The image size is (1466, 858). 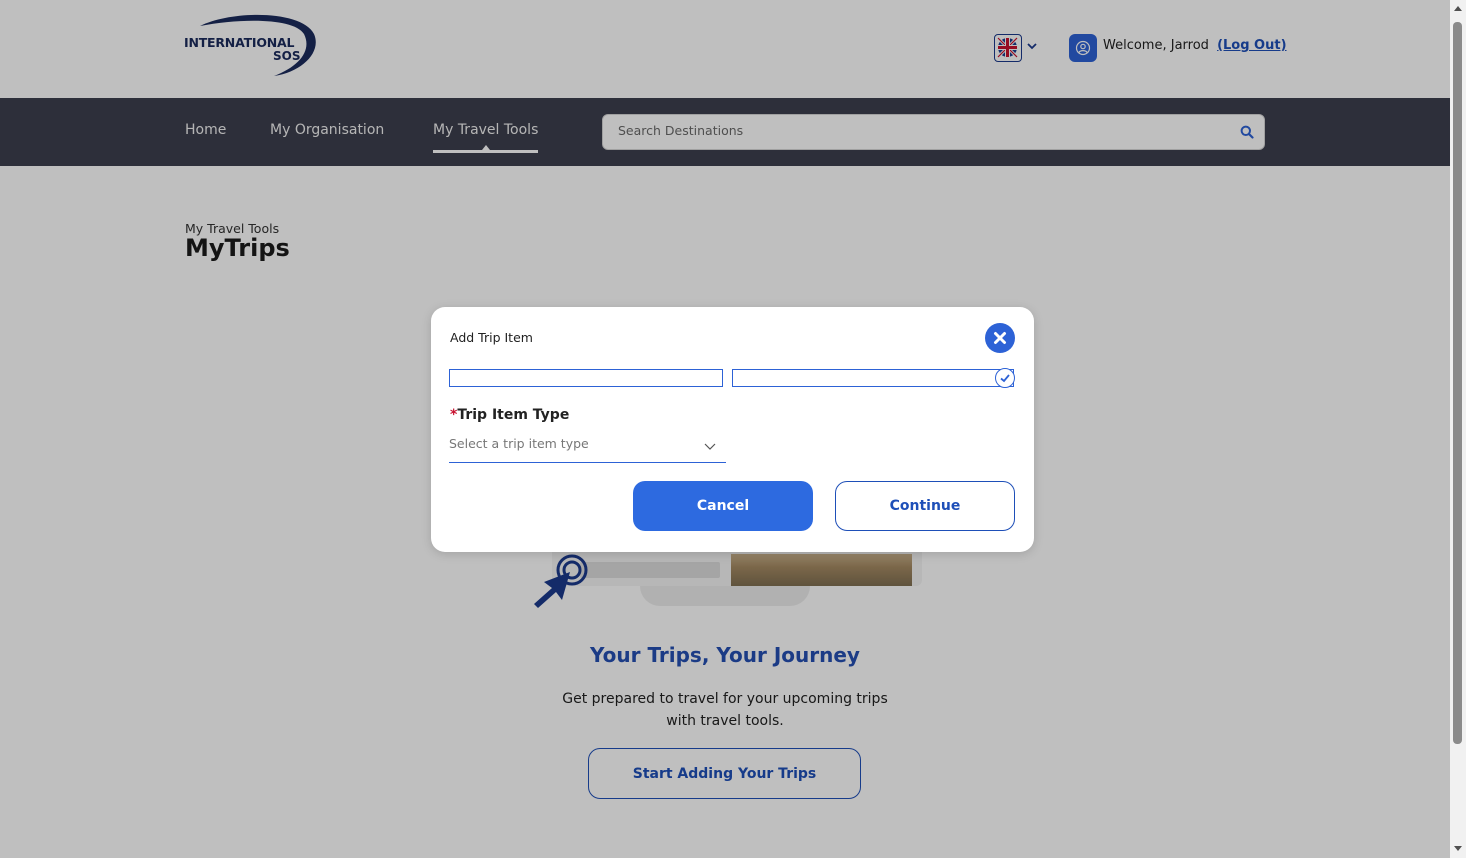 I want to click on field-label-text: Trip Item Type, so click(x=513, y=415).